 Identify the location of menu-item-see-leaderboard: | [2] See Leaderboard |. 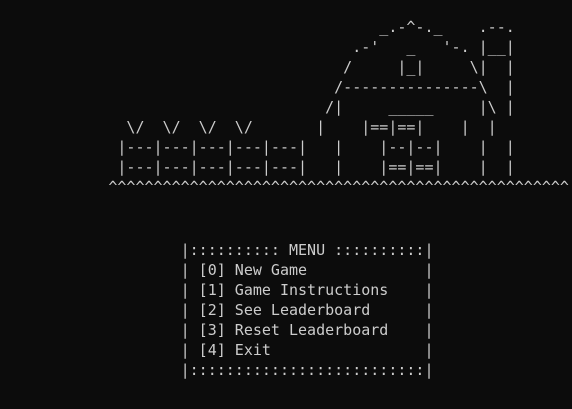
(217, 310).